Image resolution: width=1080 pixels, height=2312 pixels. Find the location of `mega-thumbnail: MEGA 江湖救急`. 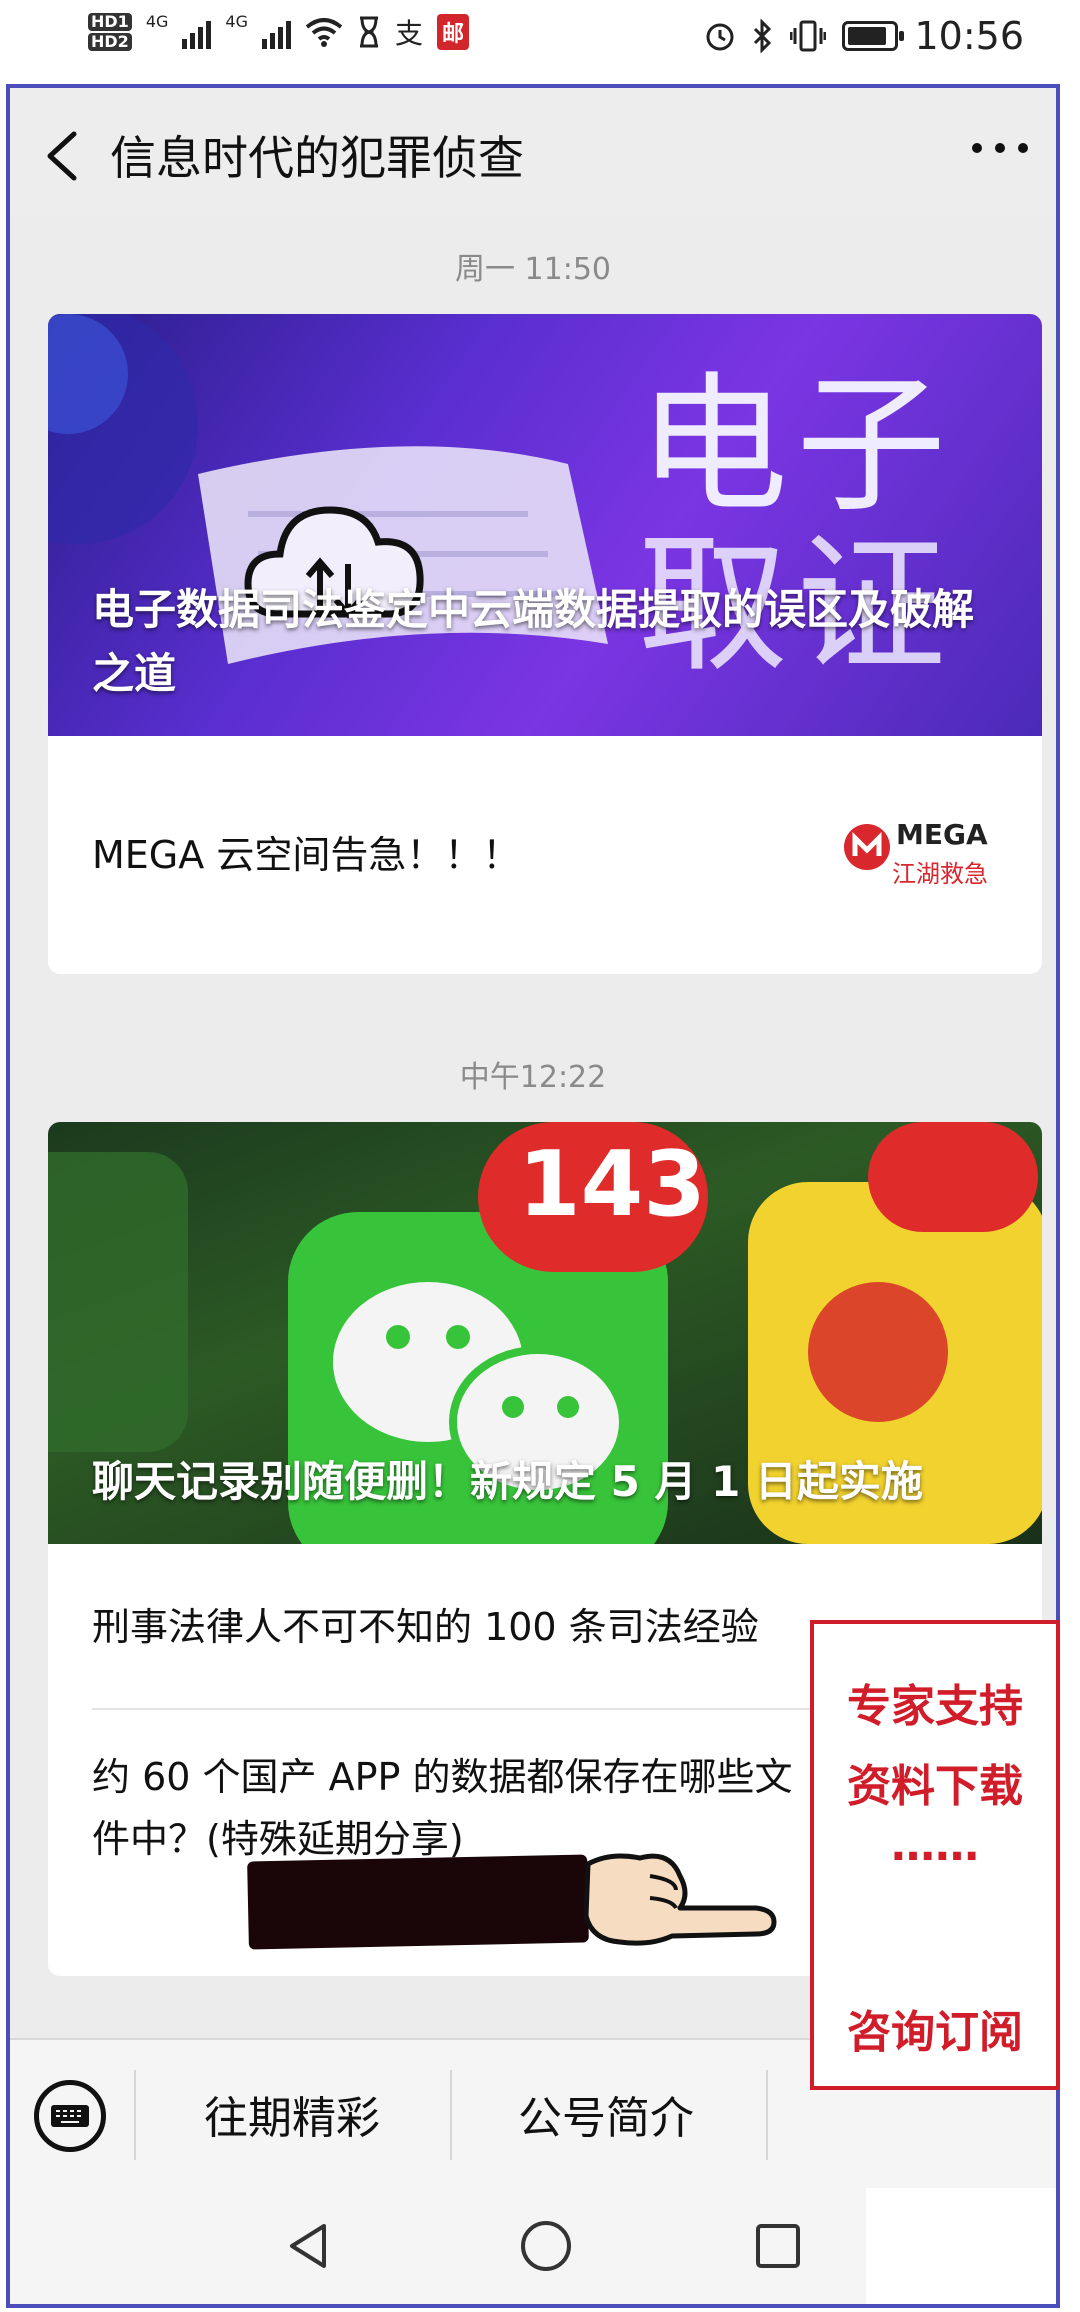

mega-thumbnail: MEGA 江湖救急 is located at coordinates (917, 856).